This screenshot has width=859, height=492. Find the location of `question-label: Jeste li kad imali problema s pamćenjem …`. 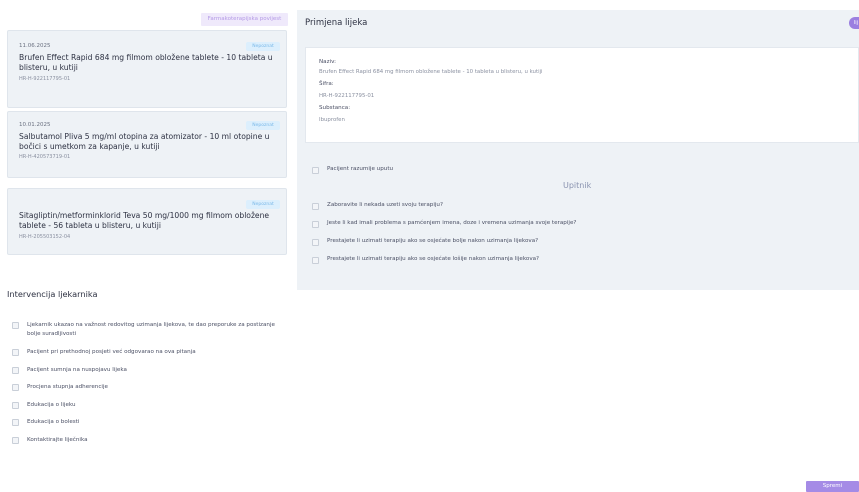

question-label: Jeste li kad imali problema s pamćenjem … is located at coordinates (452, 223).